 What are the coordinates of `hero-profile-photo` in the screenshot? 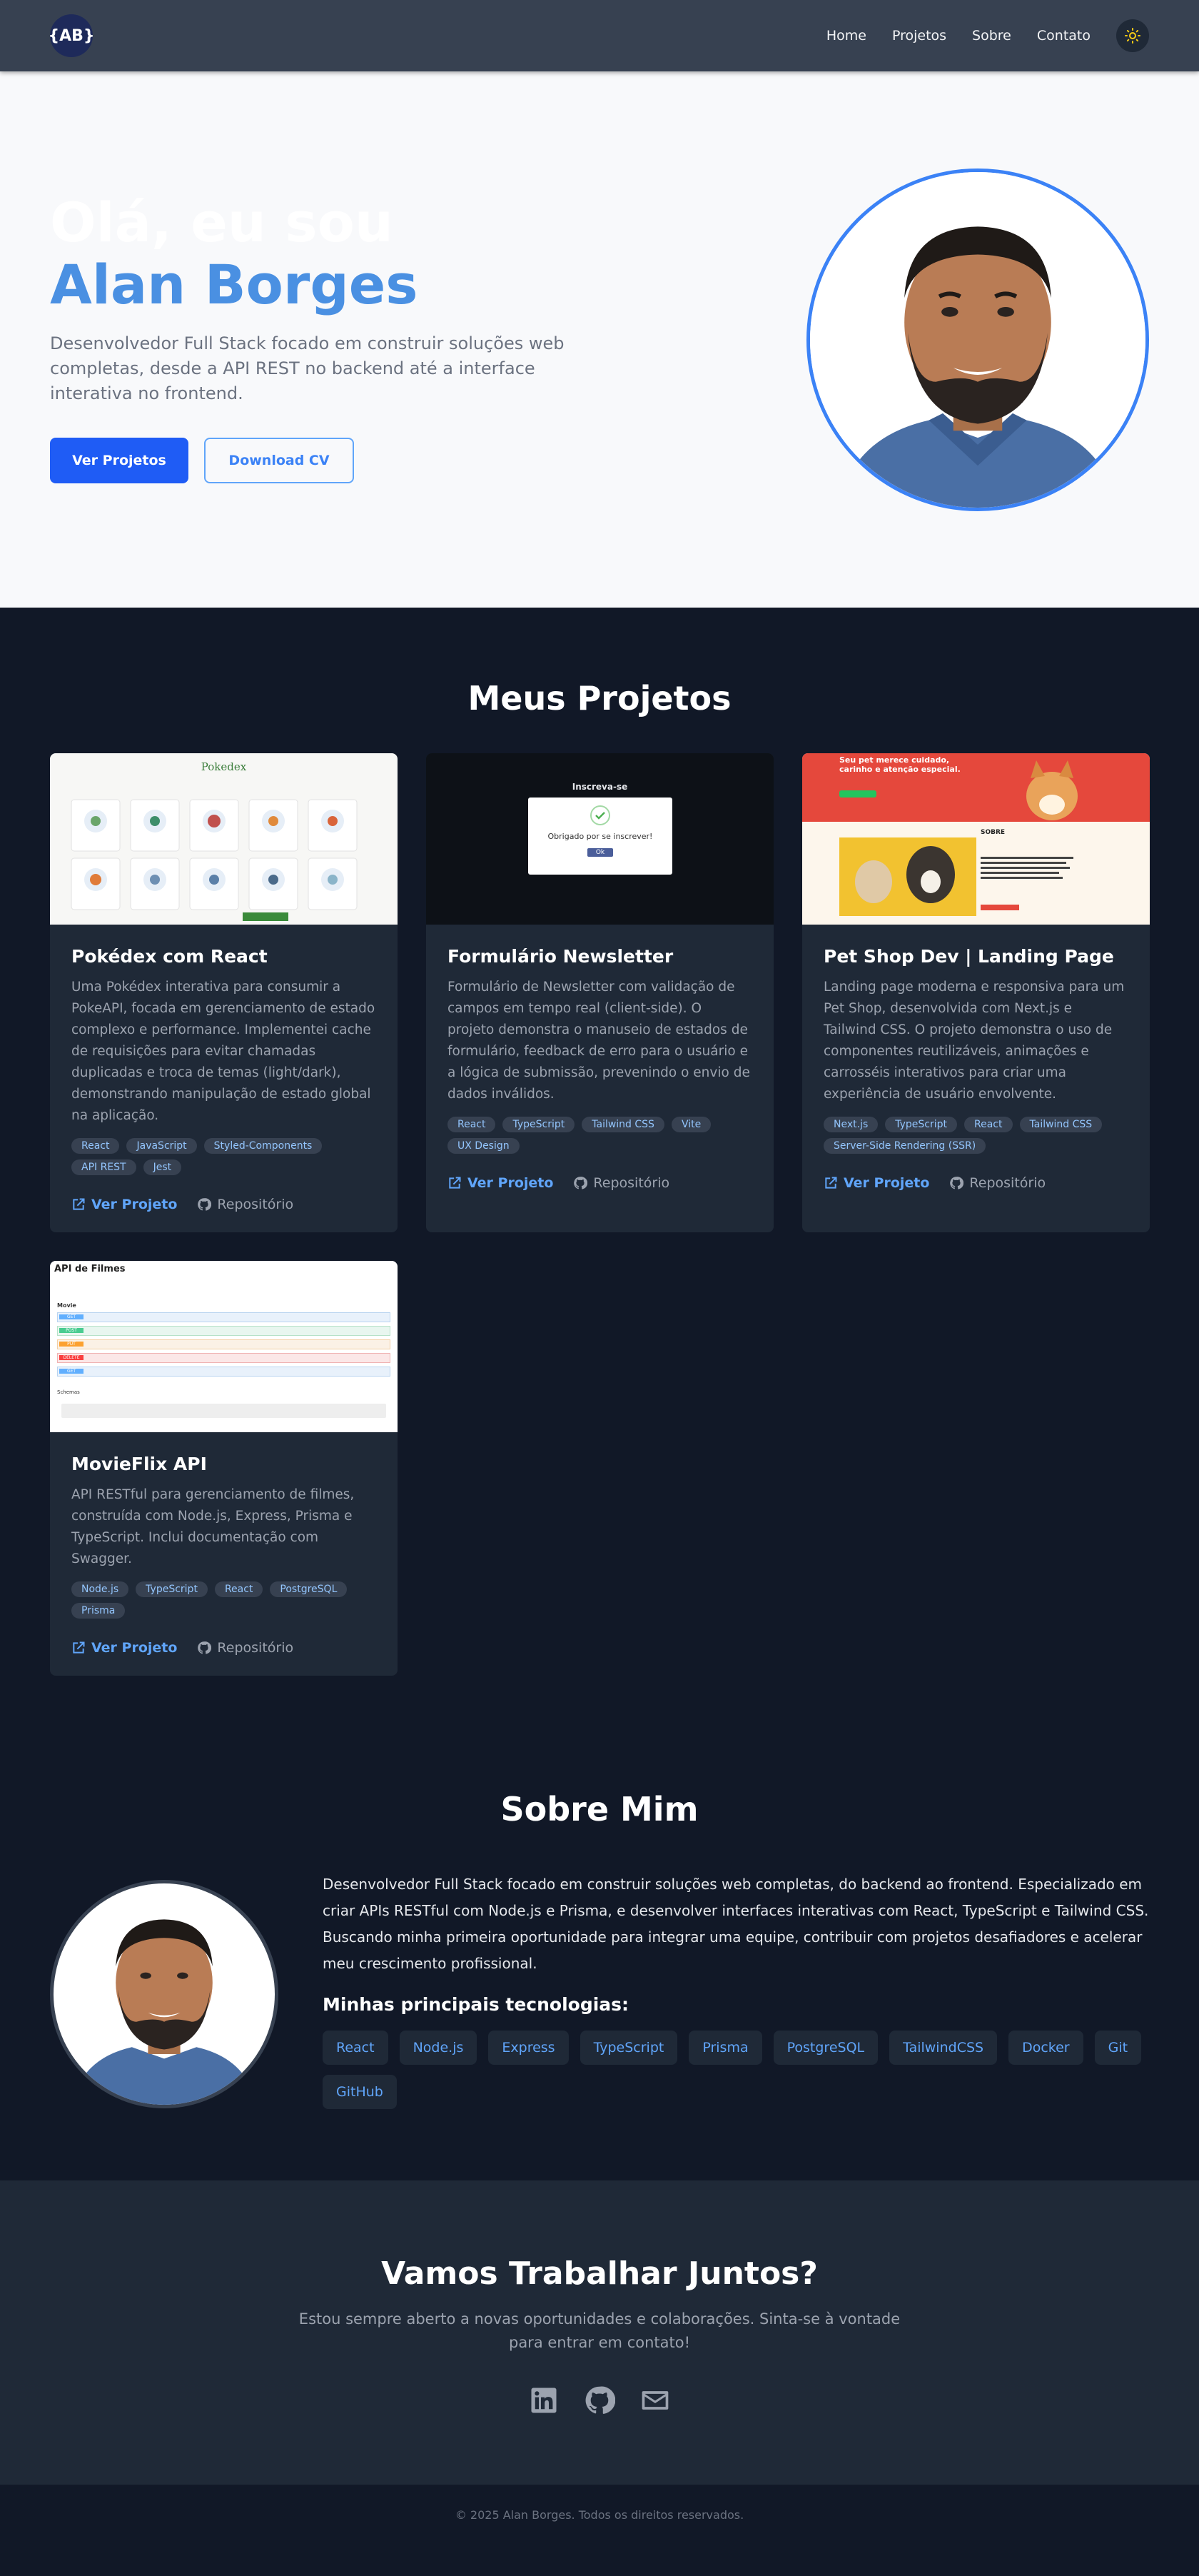 It's located at (978, 339).